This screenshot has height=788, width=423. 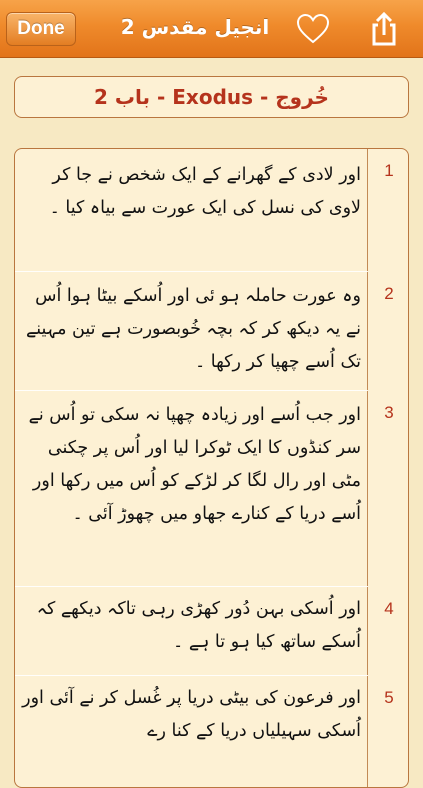 What do you see at coordinates (389, 293) in the screenshot?
I see `verse-number: 2` at bounding box center [389, 293].